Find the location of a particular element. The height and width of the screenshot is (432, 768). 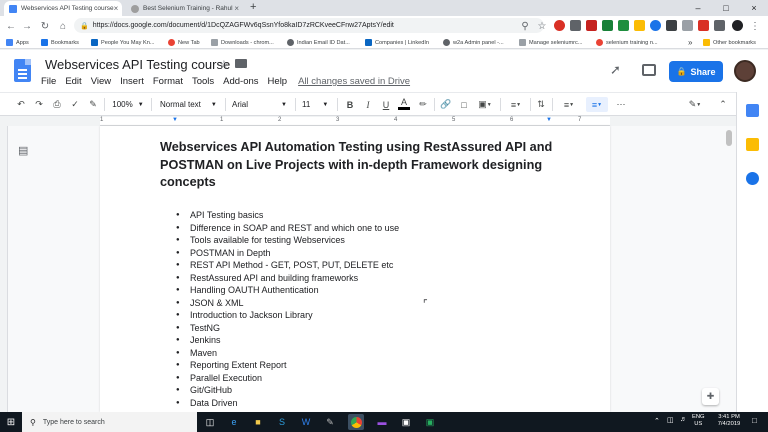

spellcheck-icon: ✓ is located at coordinates (75, 104).